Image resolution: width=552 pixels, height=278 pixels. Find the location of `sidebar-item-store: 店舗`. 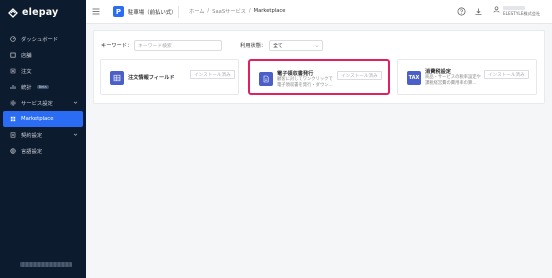

sidebar-item-store: 店舗 is located at coordinates (43, 55).